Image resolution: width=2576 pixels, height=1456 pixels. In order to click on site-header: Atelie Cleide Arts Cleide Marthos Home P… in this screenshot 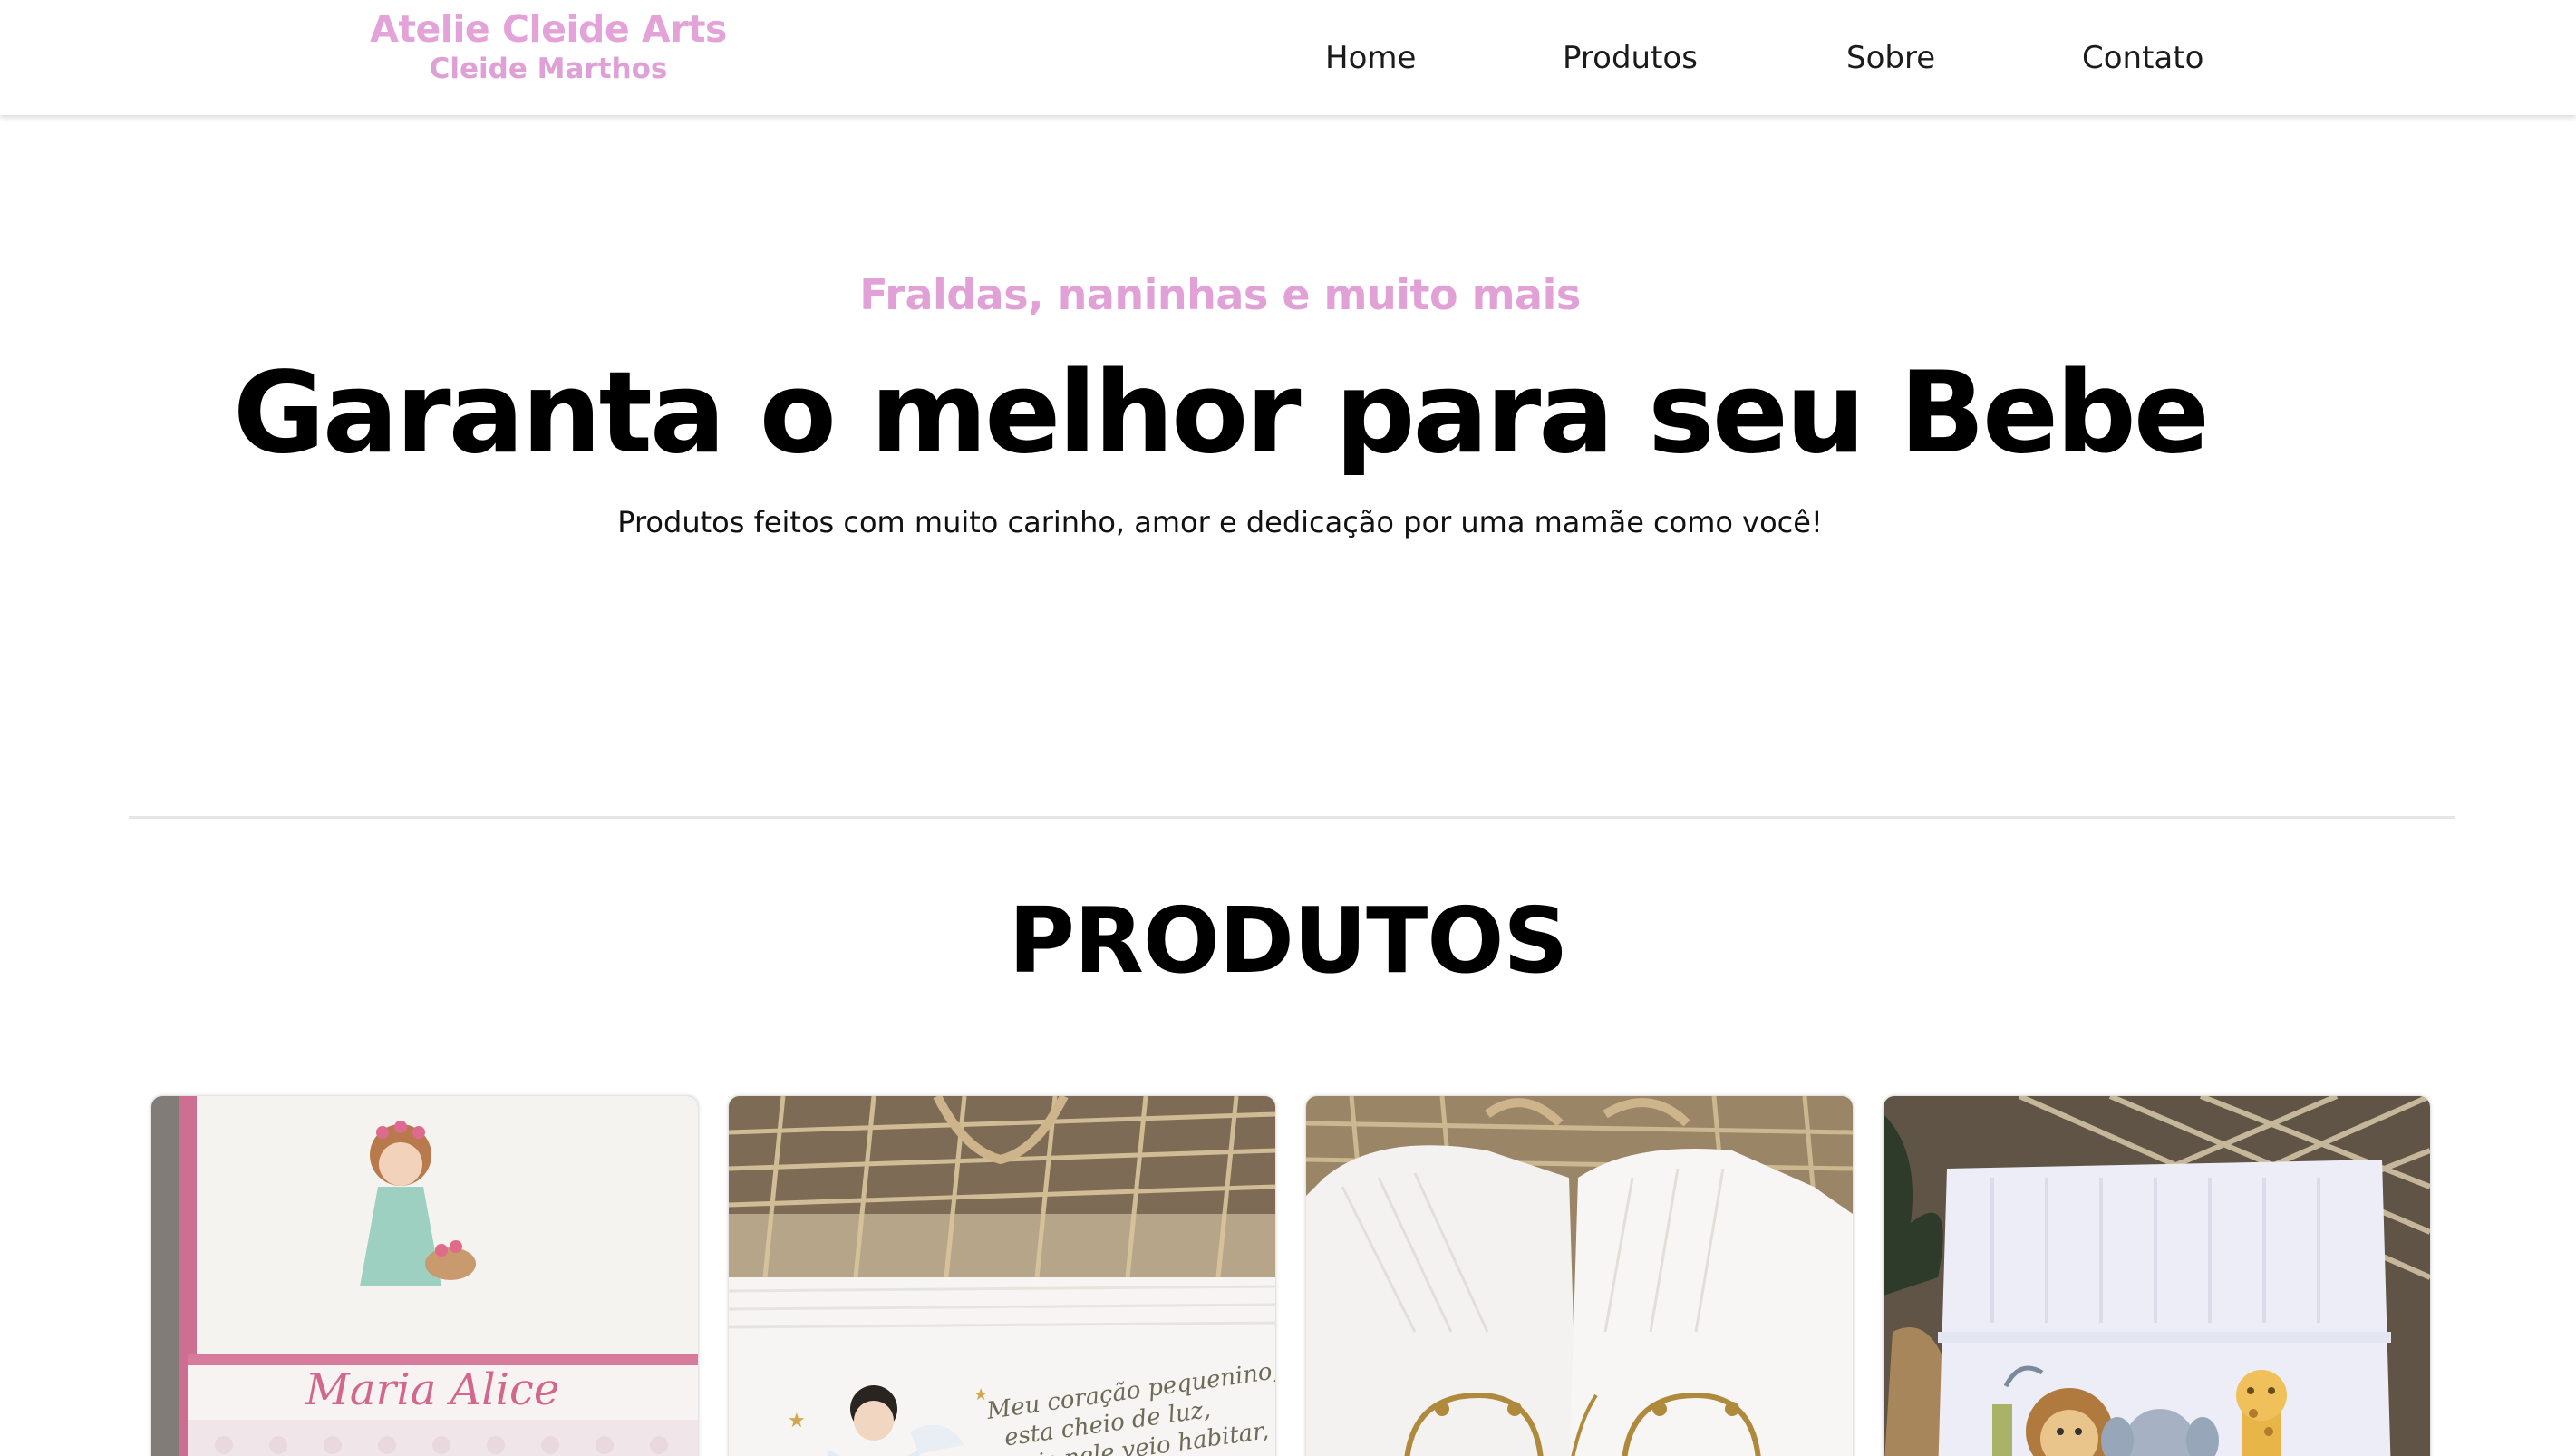, I will do `click(1288, 57)`.